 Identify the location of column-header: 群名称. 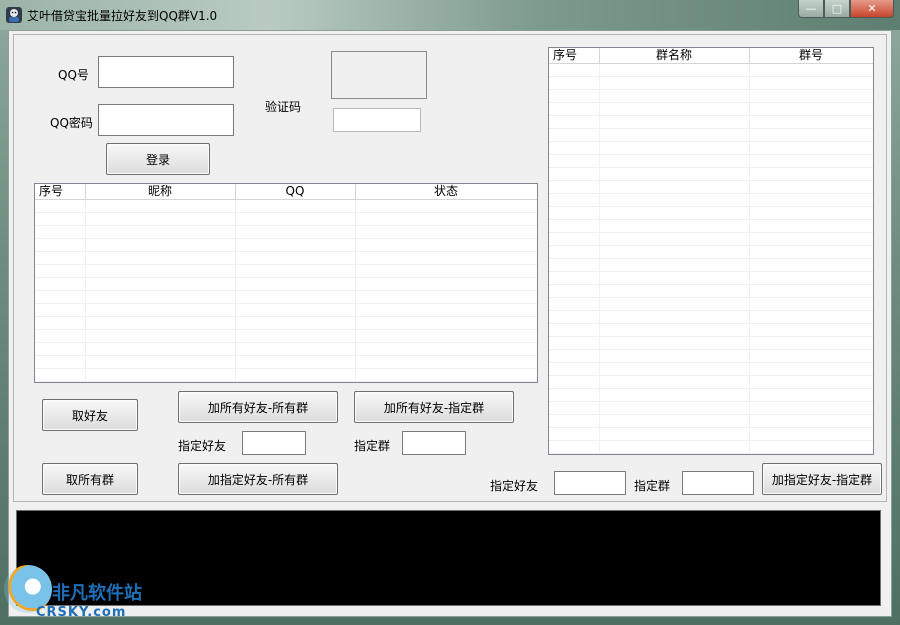
(674, 56).